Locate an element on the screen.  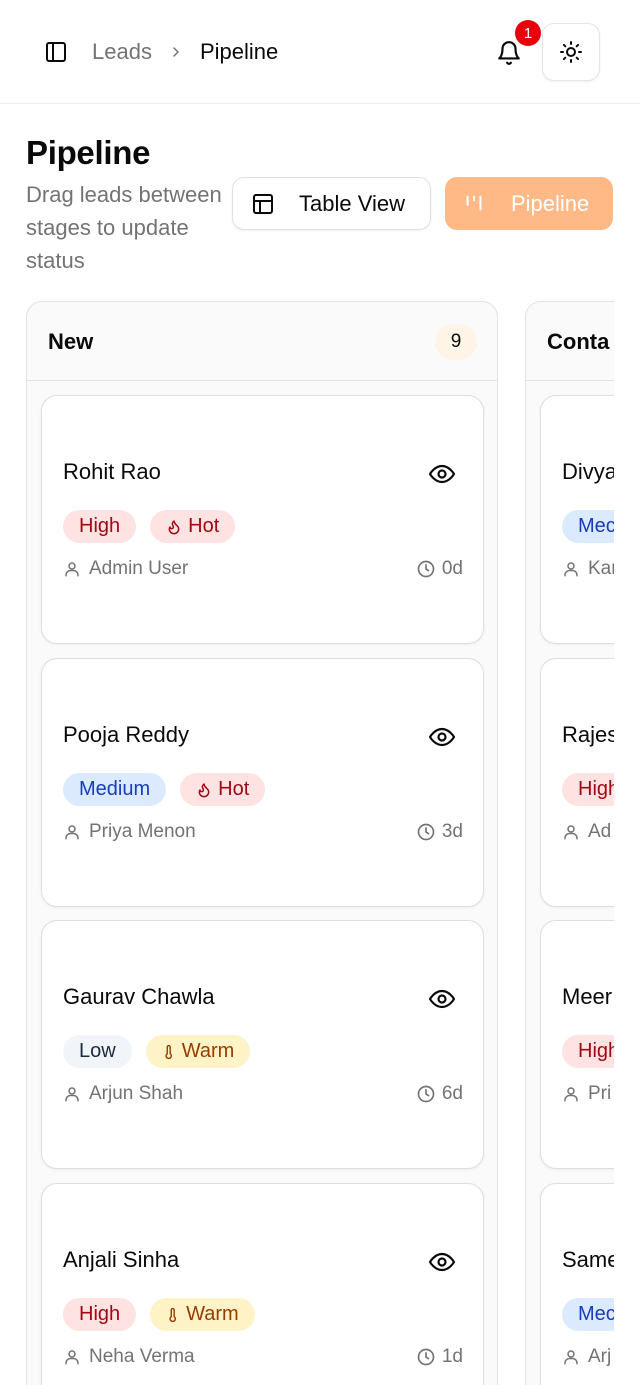
lead-badges: High Hot is located at coordinates (149, 526).